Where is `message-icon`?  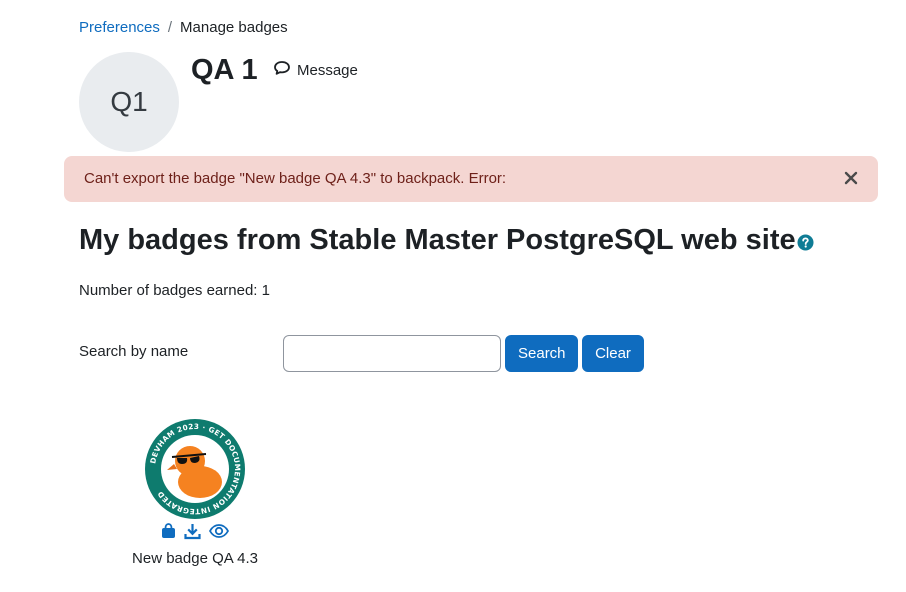 message-icon is located at coordinates (282, 71).